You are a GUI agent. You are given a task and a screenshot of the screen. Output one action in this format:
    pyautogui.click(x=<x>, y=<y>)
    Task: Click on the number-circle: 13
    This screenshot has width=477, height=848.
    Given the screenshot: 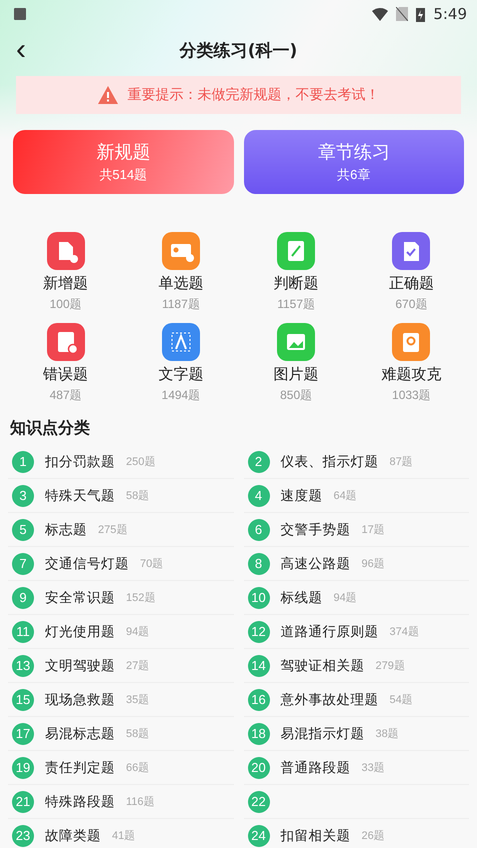 What is the action you would take?
    pyautogui.click(x=23, y=665)
    